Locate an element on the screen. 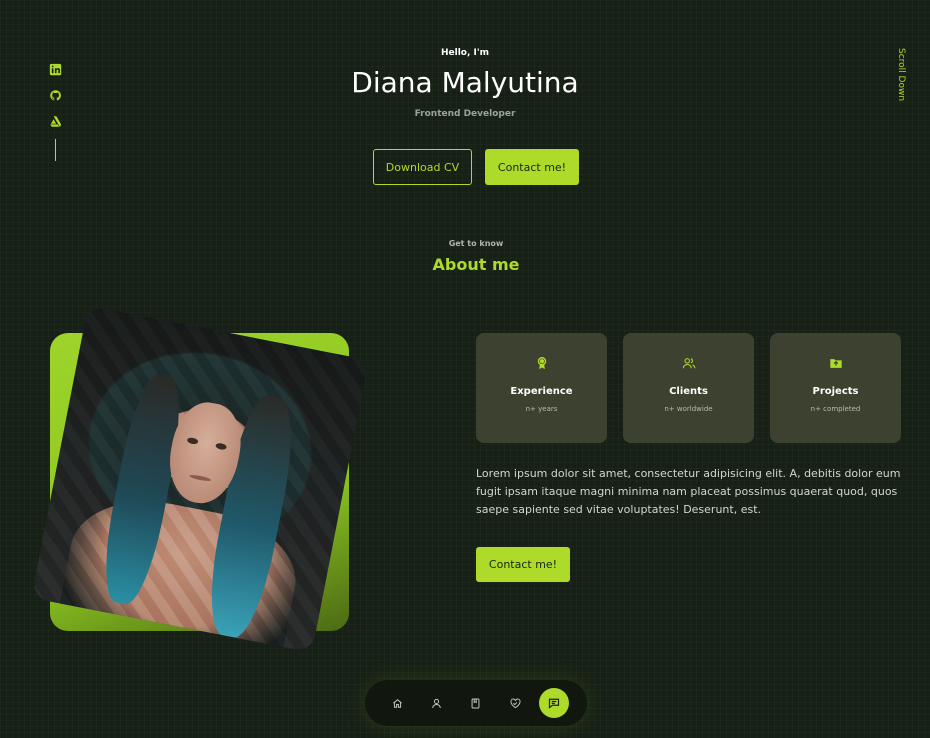 This screenshot has width=930, height=738. card-title: Projects is located at coordinates (835, 391).